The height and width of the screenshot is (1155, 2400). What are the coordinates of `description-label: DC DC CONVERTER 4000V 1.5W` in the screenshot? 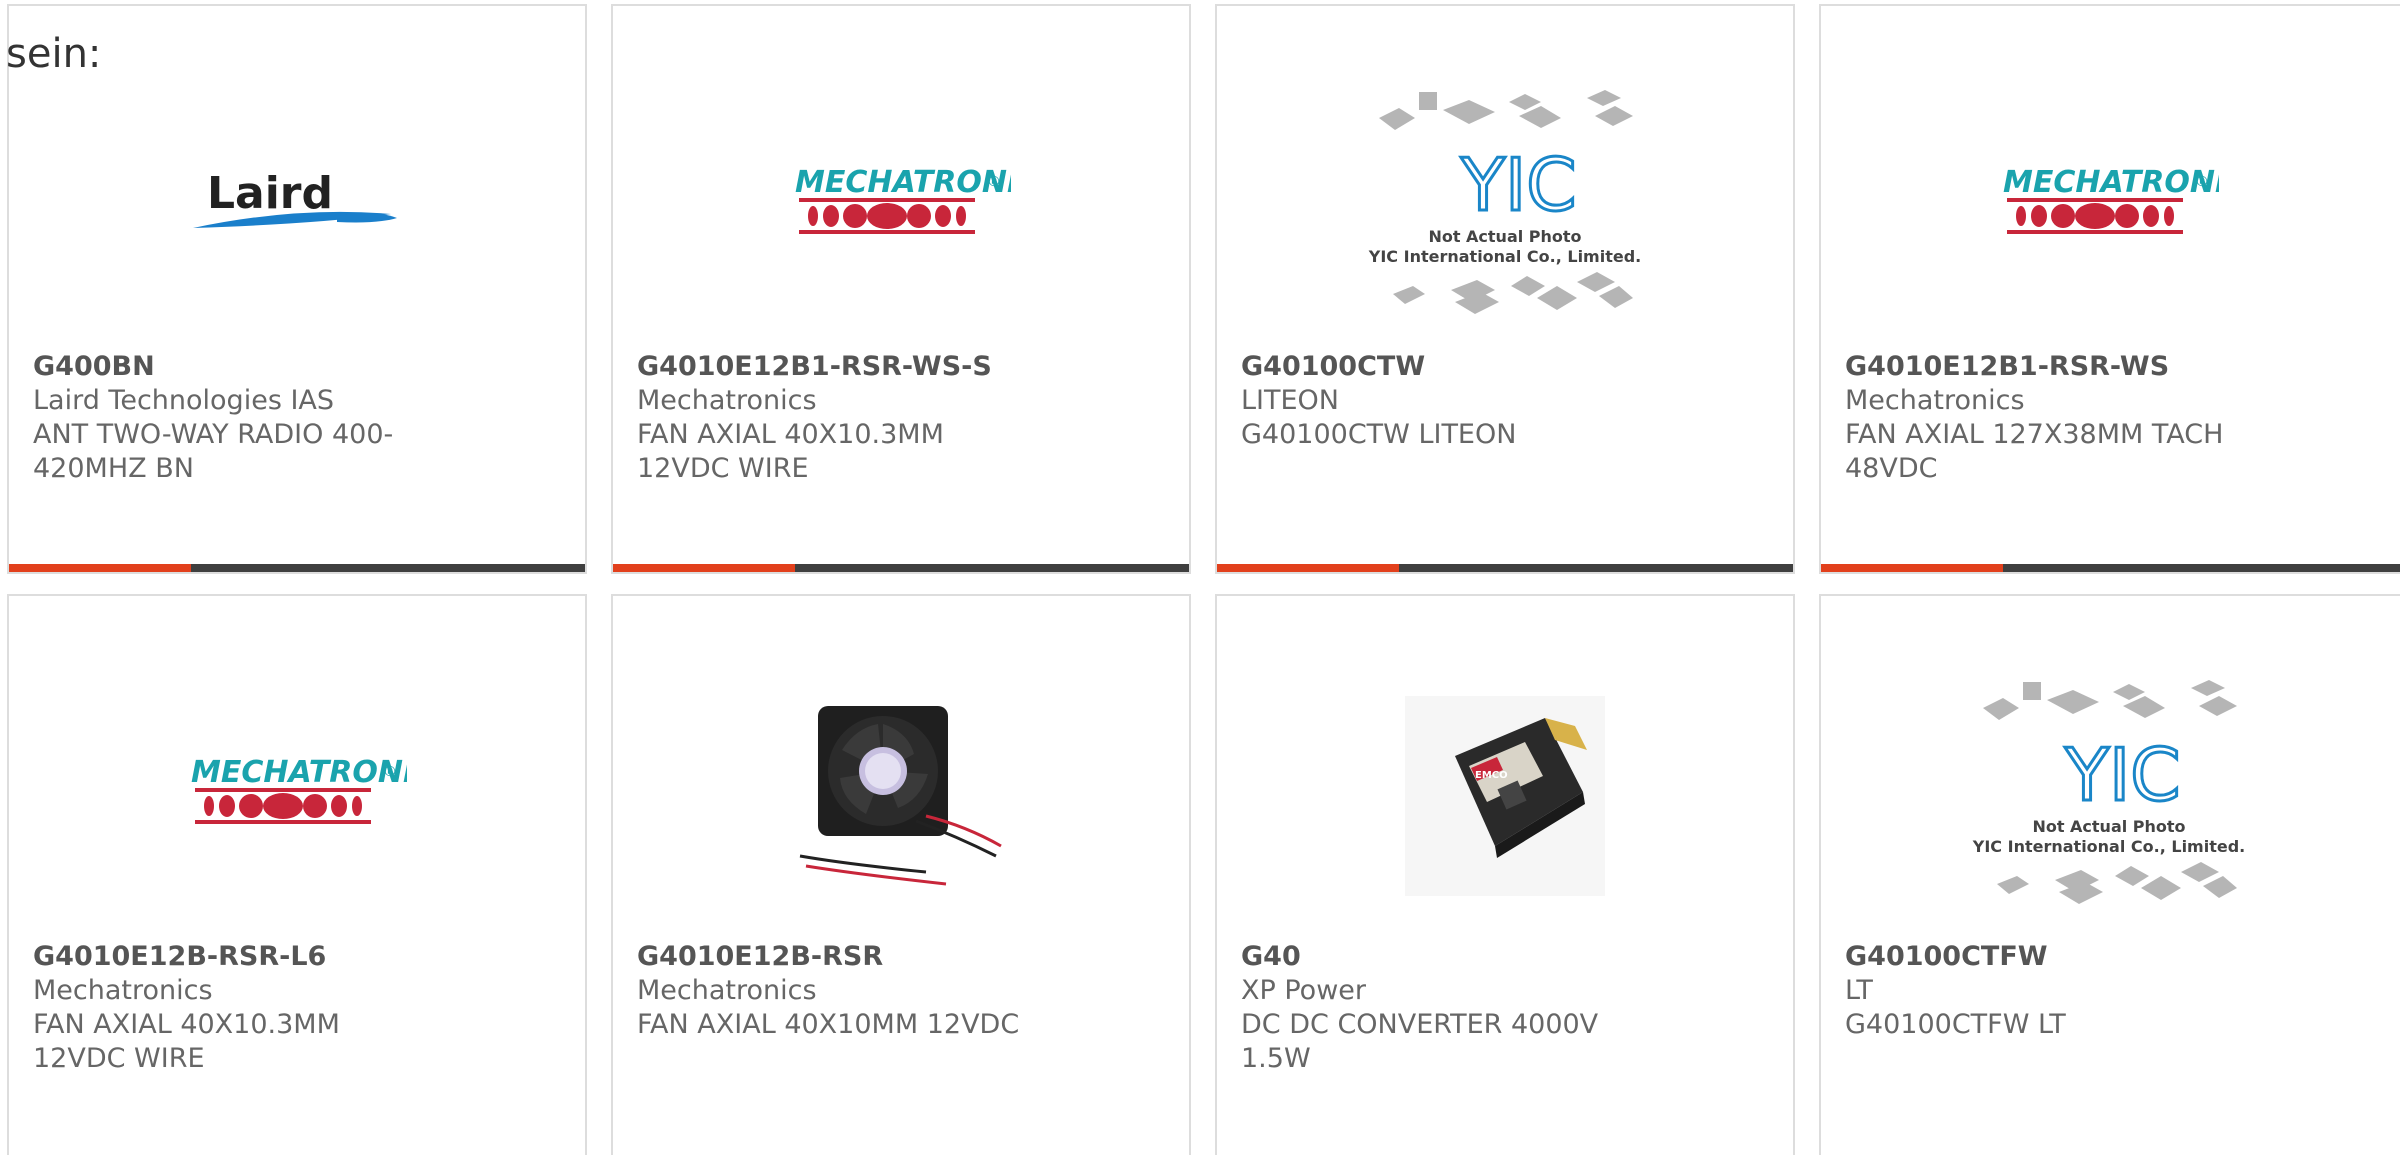 It's located at (1420, 1041).